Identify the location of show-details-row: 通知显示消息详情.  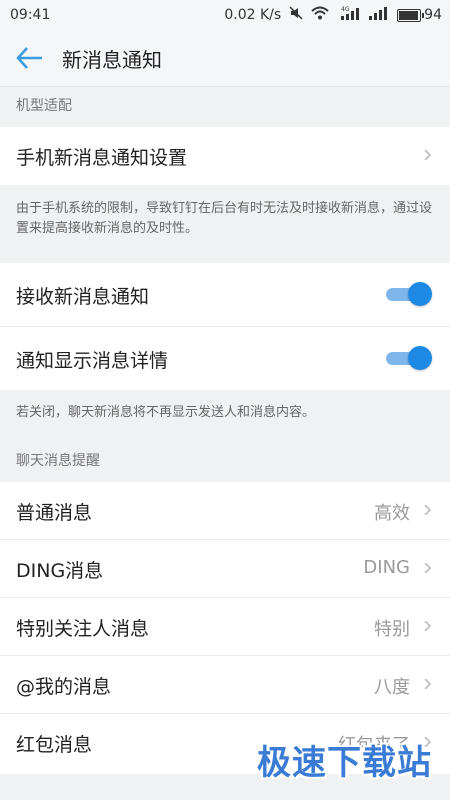
(225, 358).